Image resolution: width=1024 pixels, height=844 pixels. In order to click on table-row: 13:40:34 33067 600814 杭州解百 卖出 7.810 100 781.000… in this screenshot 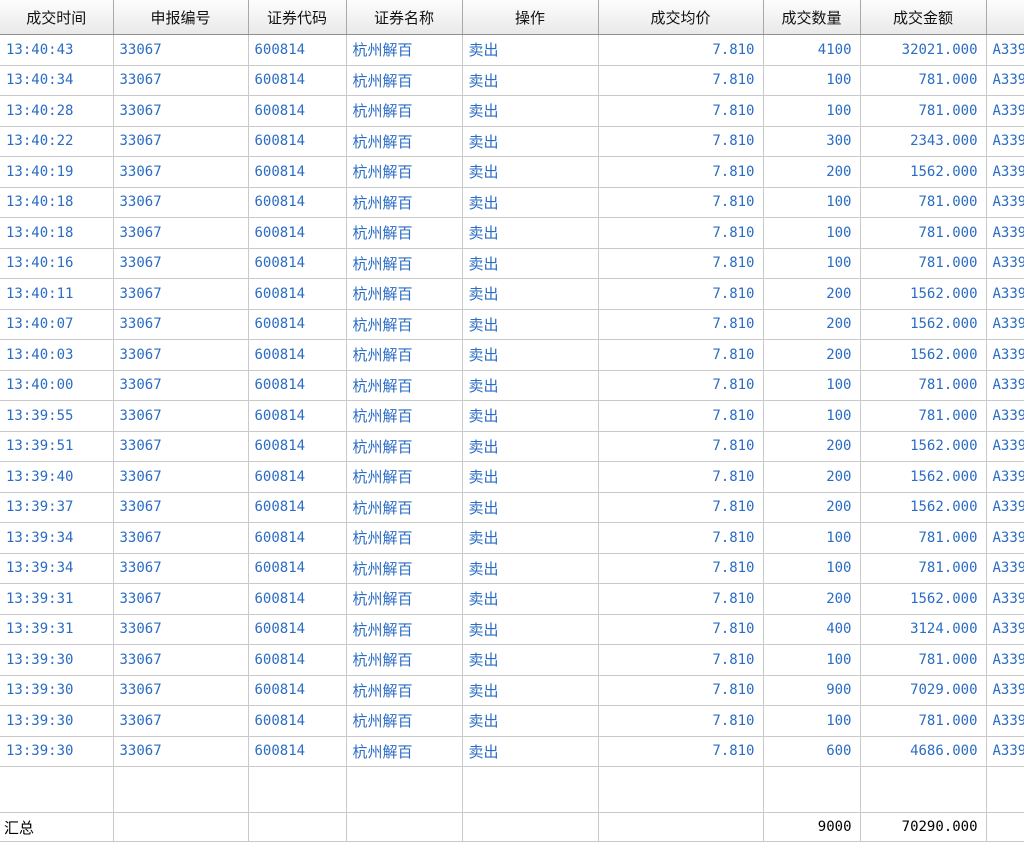, I will do `click(512, 80)`.